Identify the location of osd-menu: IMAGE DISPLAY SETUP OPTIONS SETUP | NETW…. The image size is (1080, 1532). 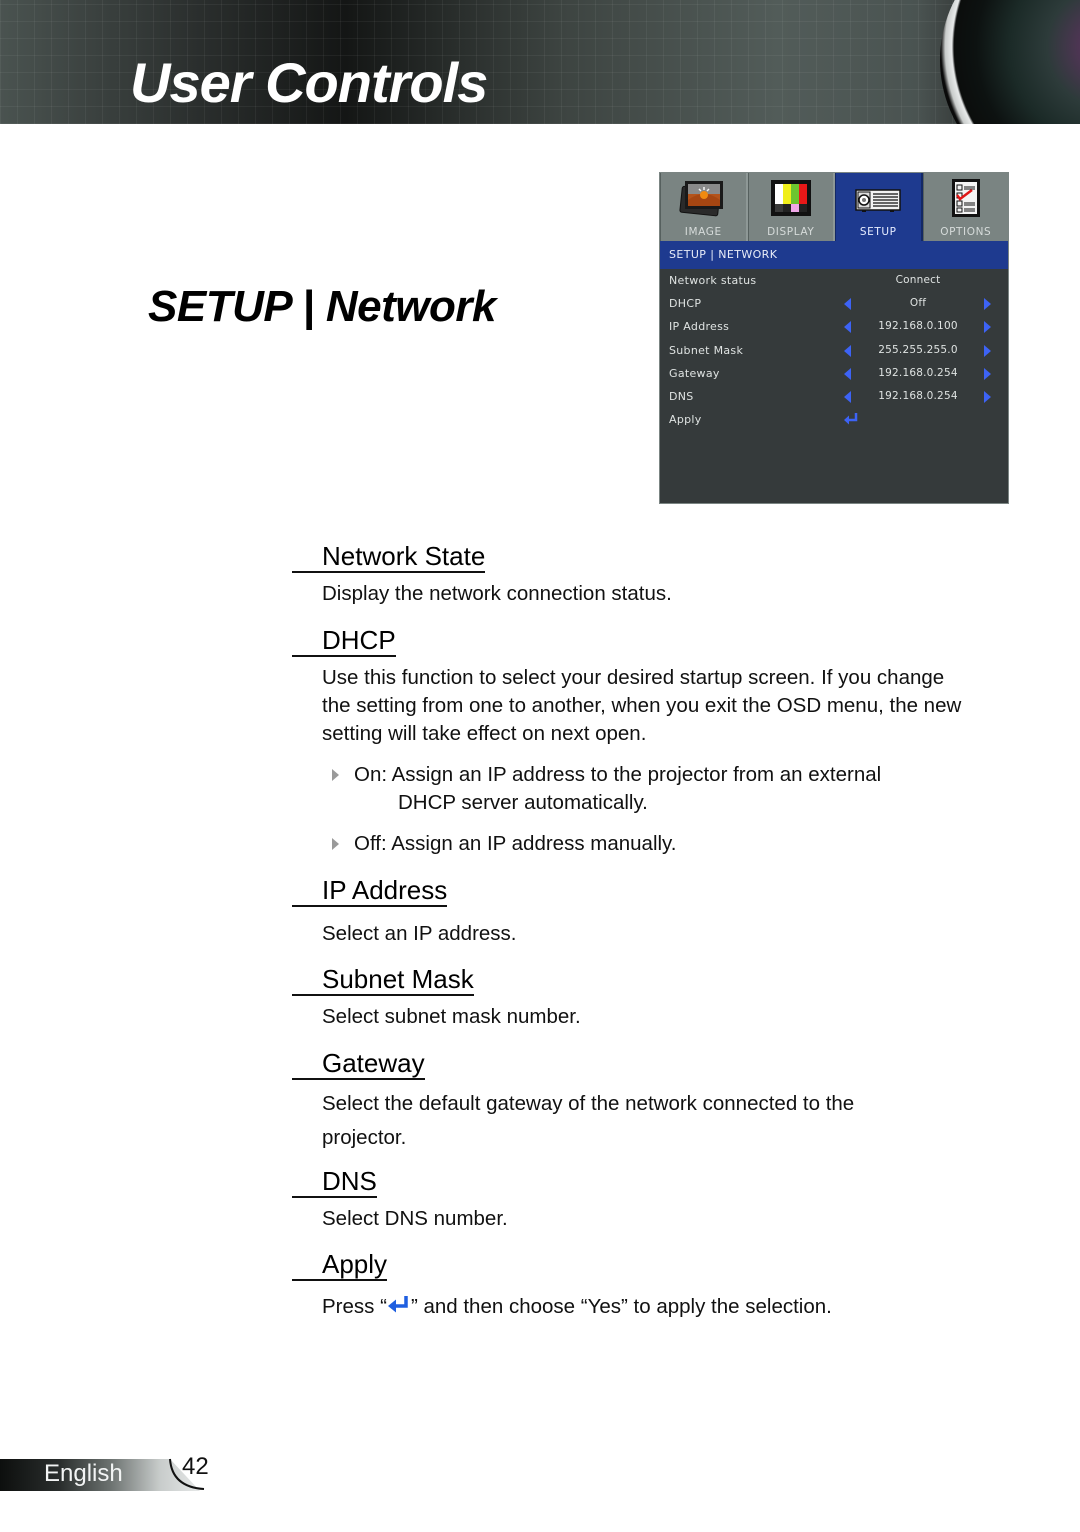
(834, 338).